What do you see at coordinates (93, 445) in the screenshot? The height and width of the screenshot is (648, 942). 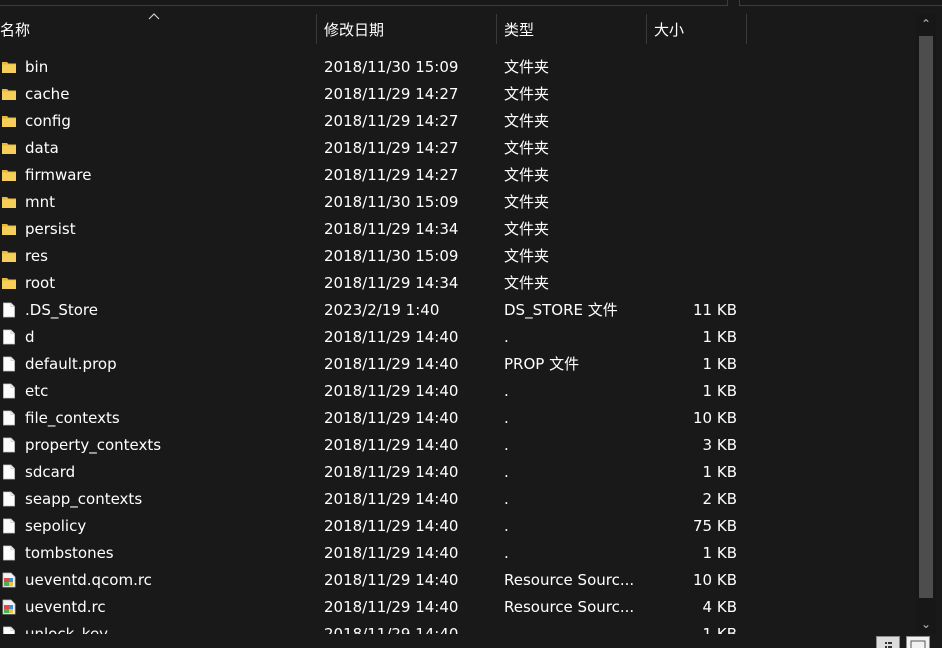 I see `file-name: property_contexts` at bounding box center [93, 445].